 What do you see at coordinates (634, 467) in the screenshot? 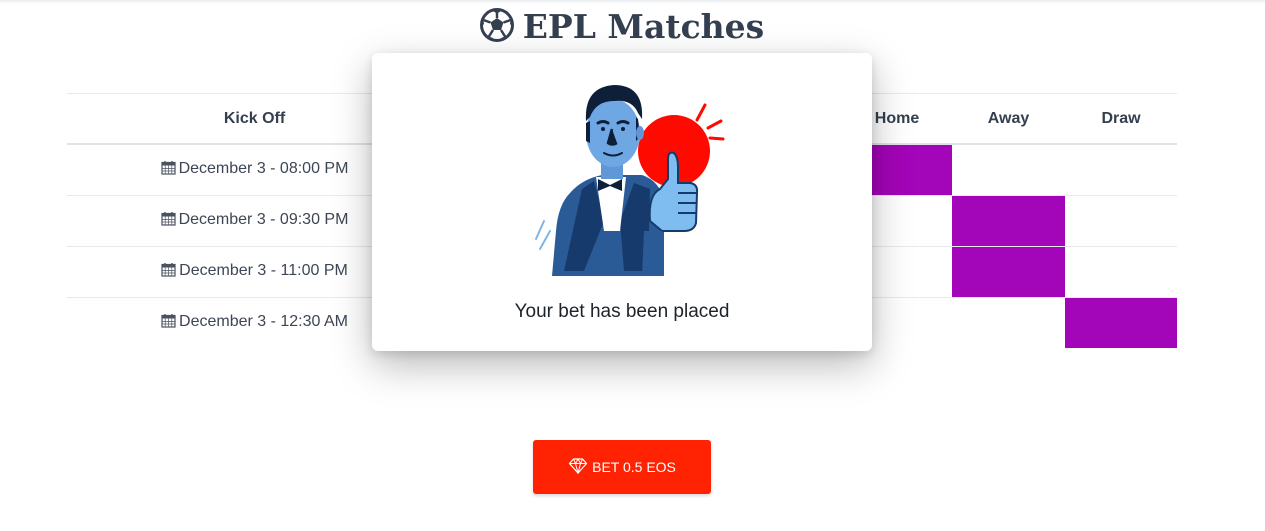
I see `bet-button-label: BET 0.5 EOS` at bounding box center [634, 467].